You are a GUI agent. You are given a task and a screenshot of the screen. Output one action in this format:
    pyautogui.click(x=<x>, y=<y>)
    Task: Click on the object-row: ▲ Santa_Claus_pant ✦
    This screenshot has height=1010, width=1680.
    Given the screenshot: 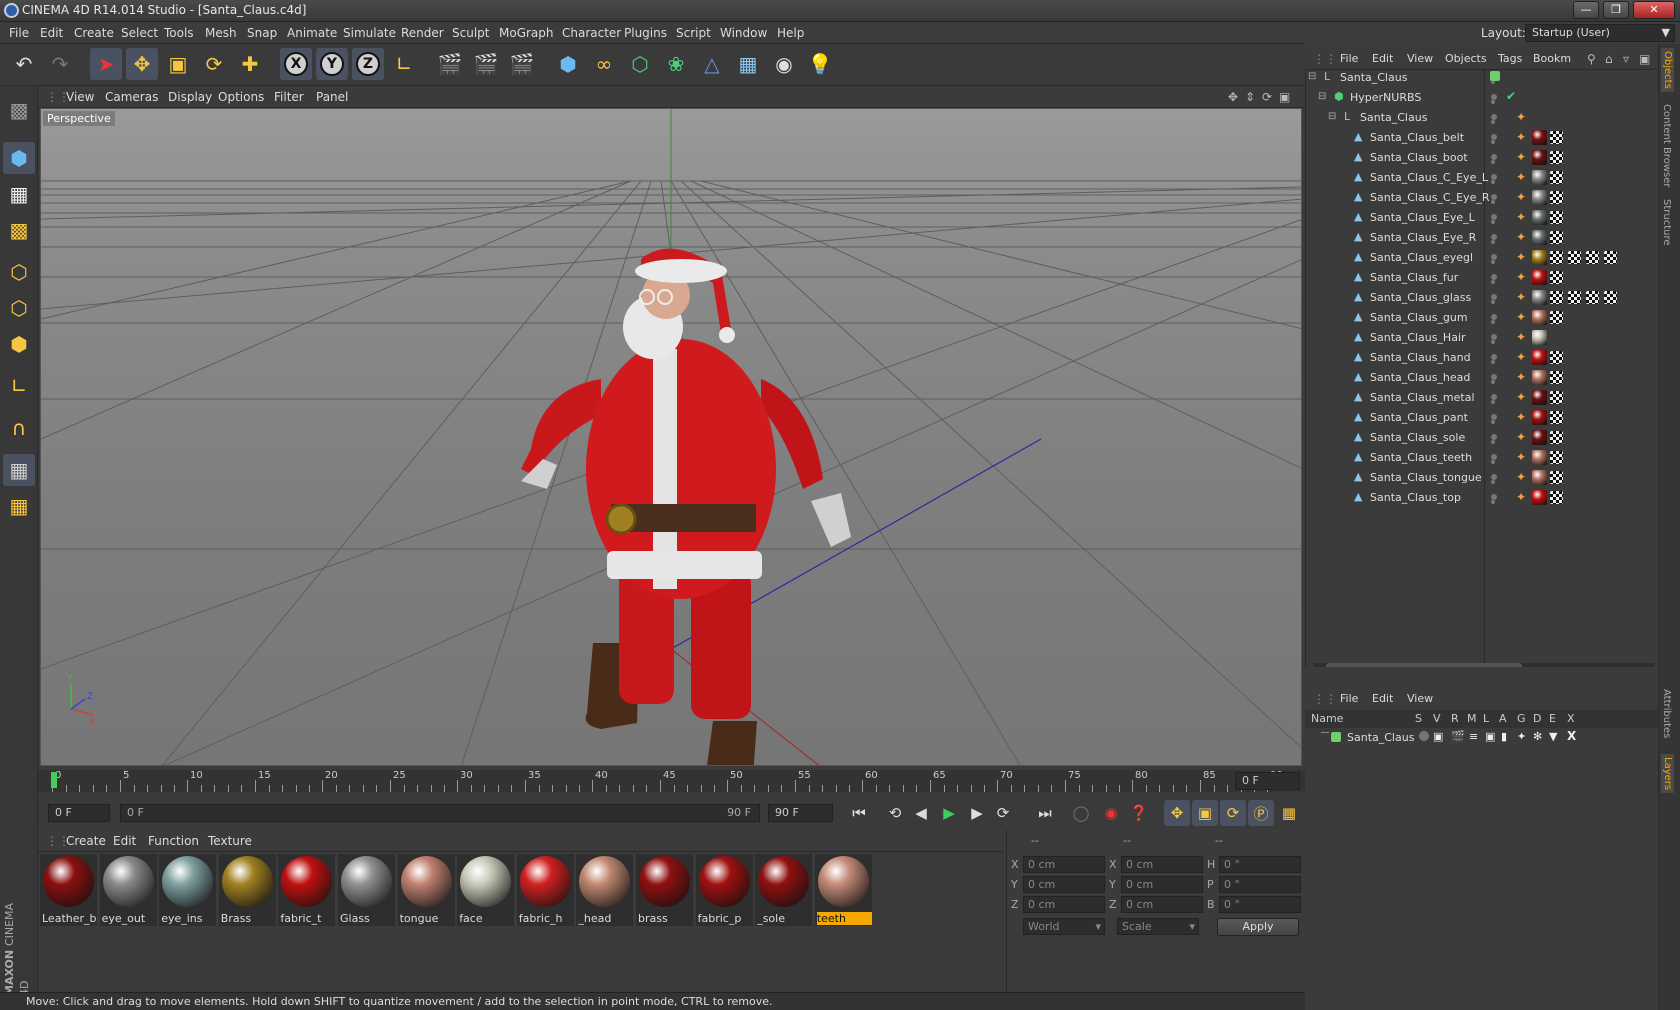 What is the action you would take?
    pyautogui.click(x=1482, y=418)
    